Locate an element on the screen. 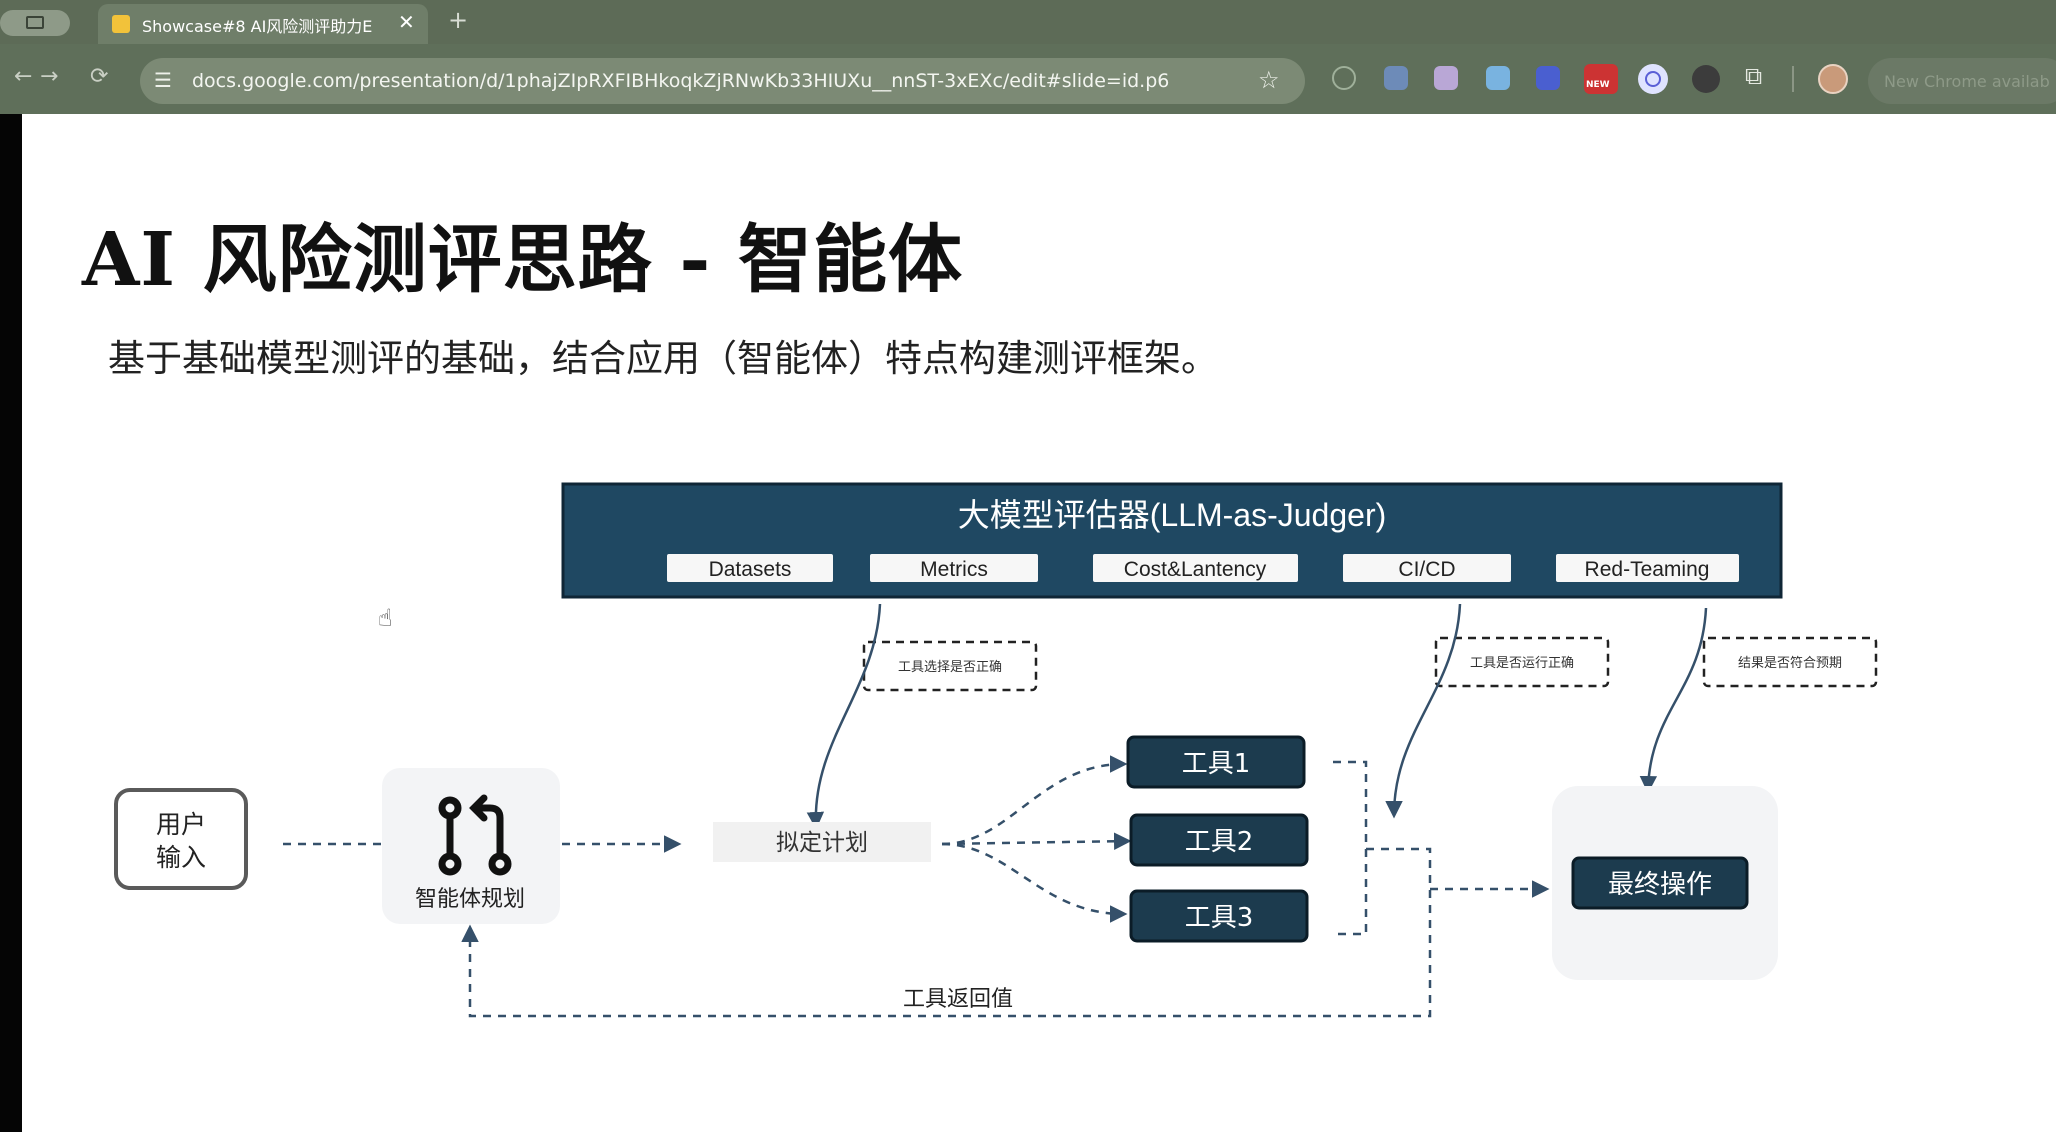 The height and width of the screenshot is (1132, 2056). judge-to-final-arrow is located at coordinates (1673, 700).